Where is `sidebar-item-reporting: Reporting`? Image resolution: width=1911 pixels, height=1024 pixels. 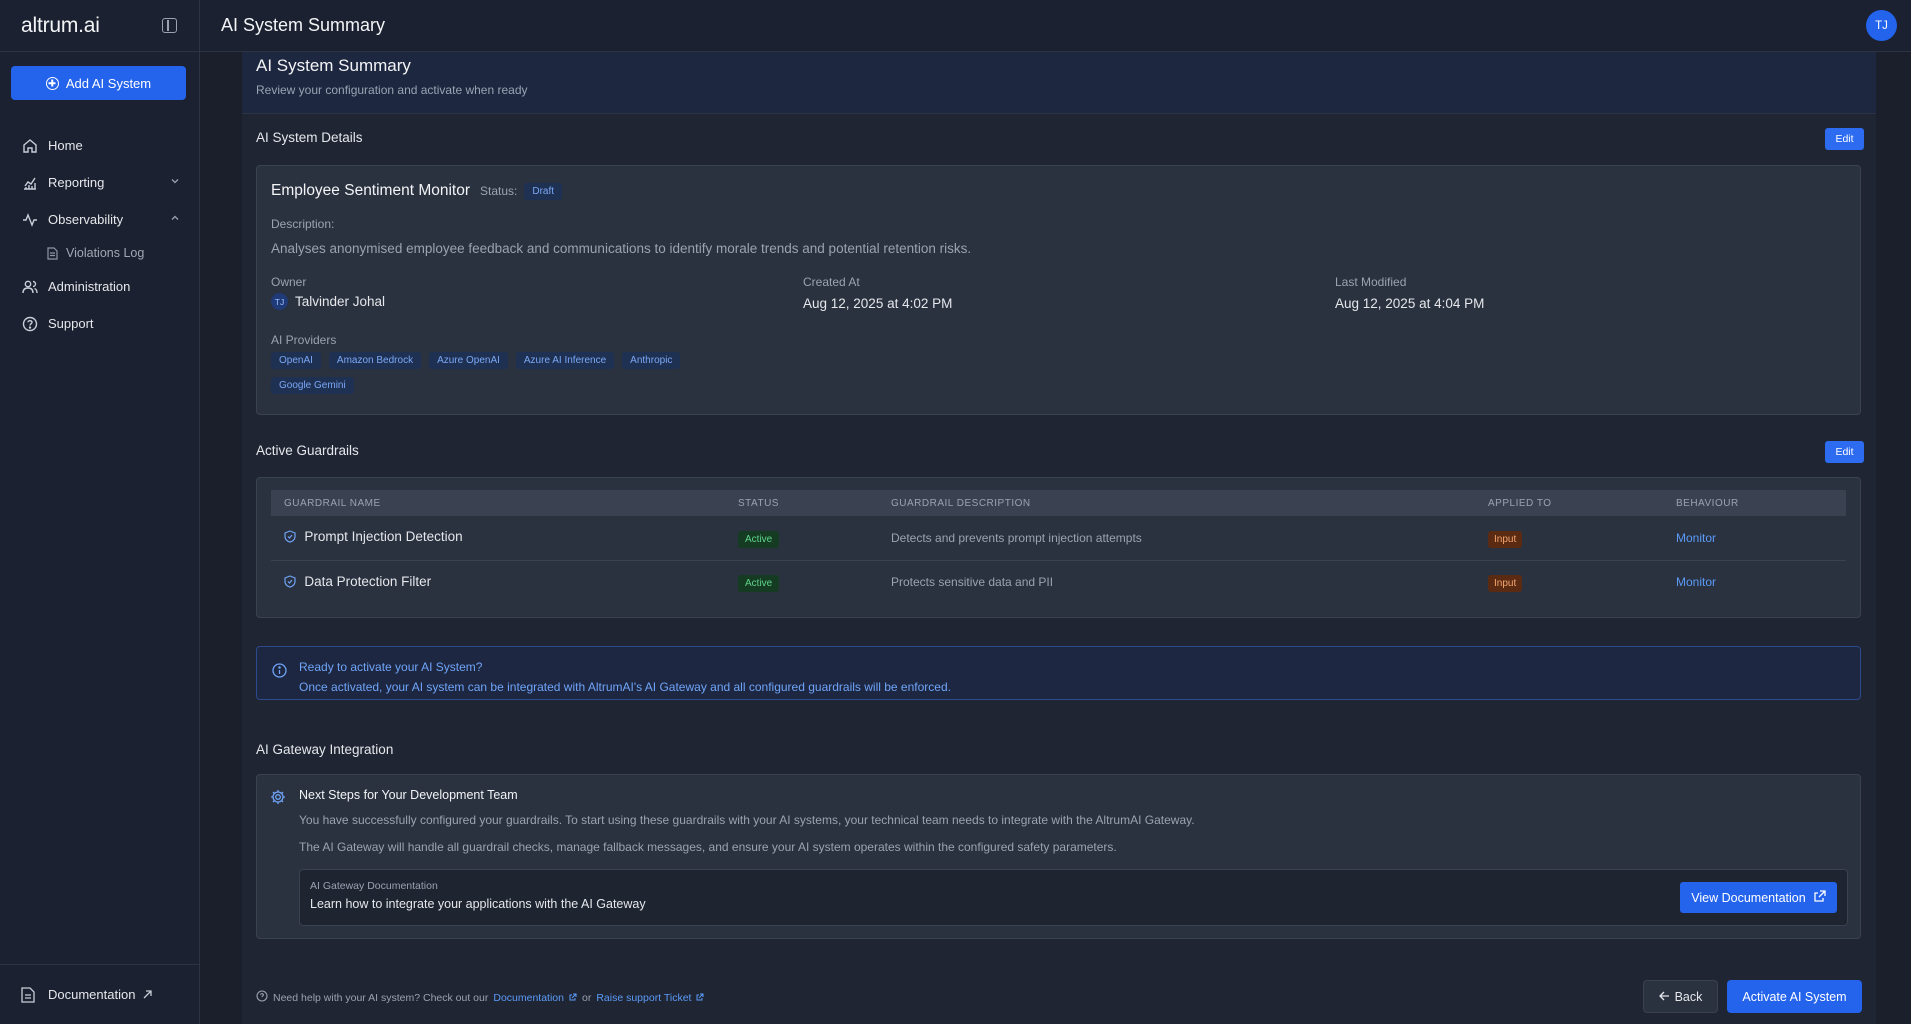 sidebar-item-reporting: Reporting is located at coordinates (100, 182).